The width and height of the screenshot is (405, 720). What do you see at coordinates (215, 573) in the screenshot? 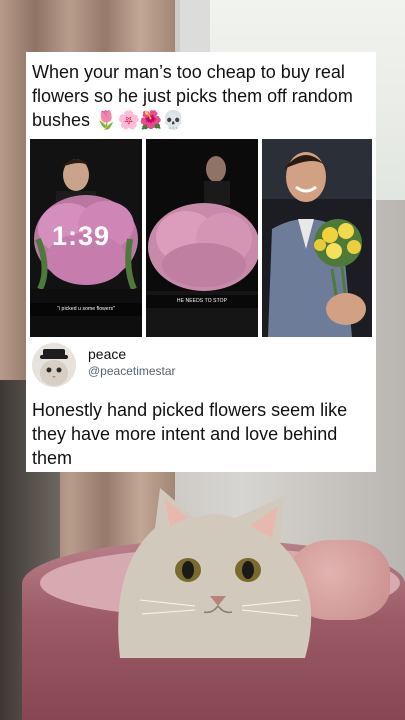
I see `cat-in-basket` at bounding box center [215, 573].